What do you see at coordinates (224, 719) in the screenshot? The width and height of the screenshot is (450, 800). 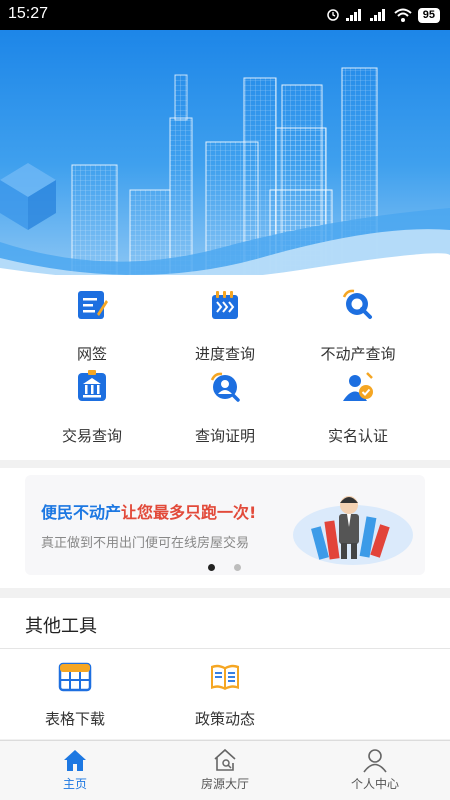 I see `tool-label: 政策动态` at bounding box center [224, 719].